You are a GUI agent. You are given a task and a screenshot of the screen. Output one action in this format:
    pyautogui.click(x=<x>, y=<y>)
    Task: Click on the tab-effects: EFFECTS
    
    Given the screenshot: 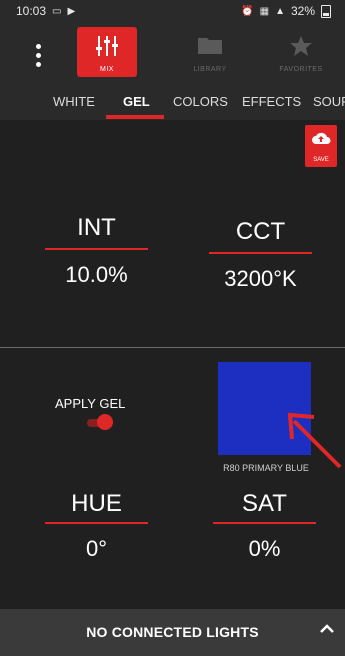 What is the action you would take?
    pyautogui.click(x=271, y=101)
    